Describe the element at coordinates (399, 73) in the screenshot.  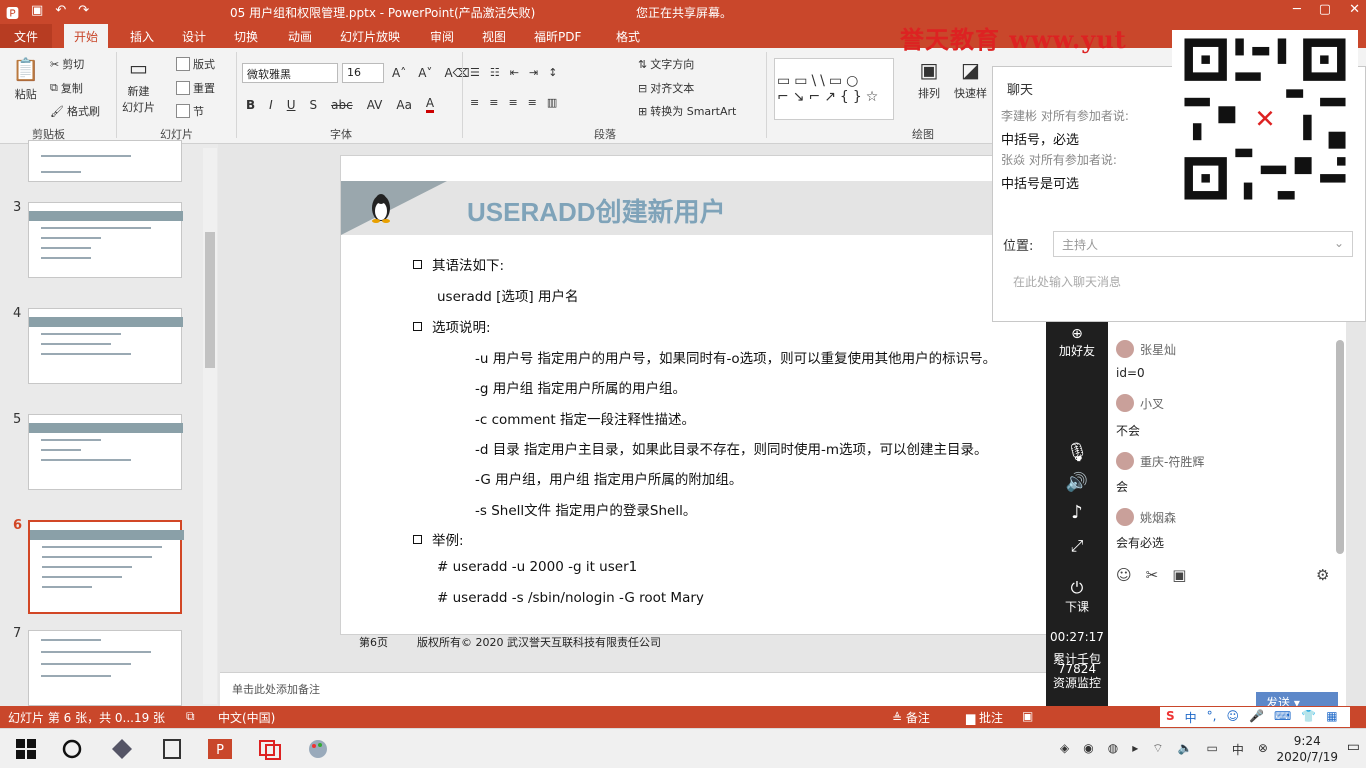
I see `grow-font-icon: A˄` at that location.